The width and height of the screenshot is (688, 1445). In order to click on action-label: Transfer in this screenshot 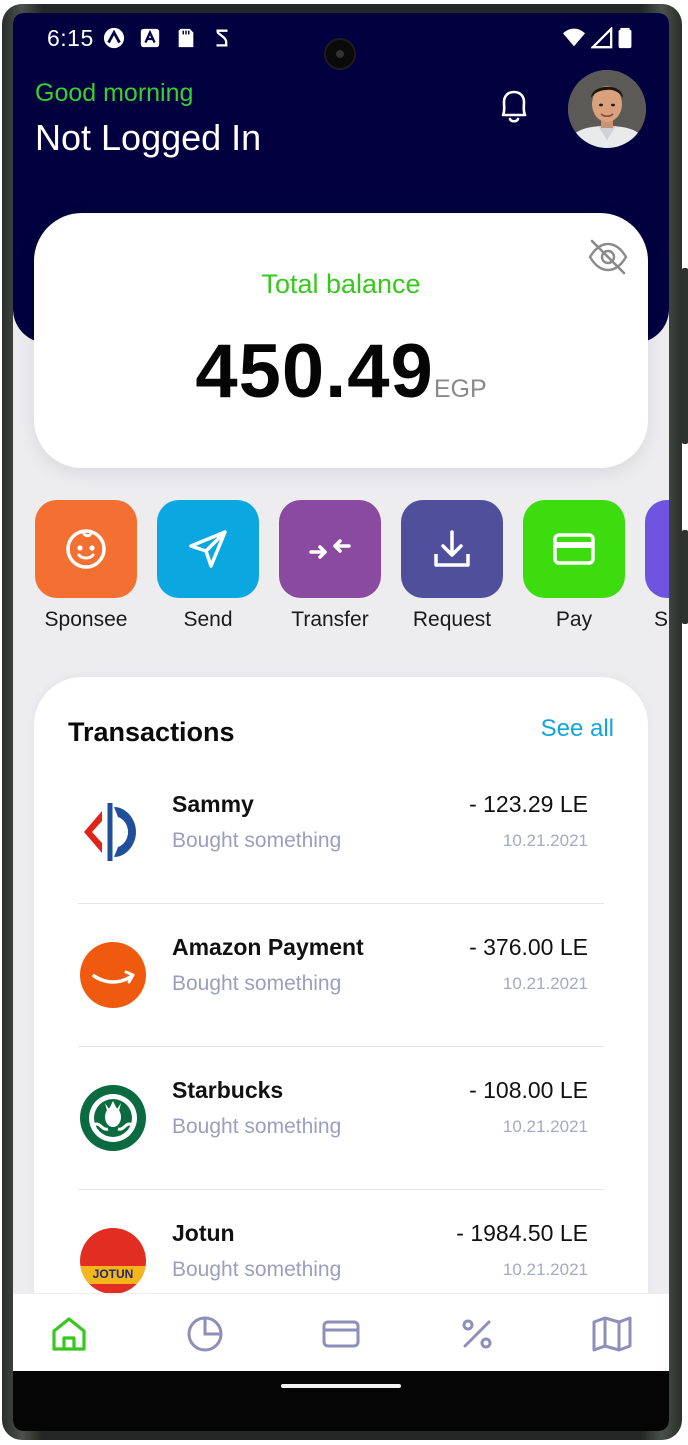, I will do `click(330, 619)`.